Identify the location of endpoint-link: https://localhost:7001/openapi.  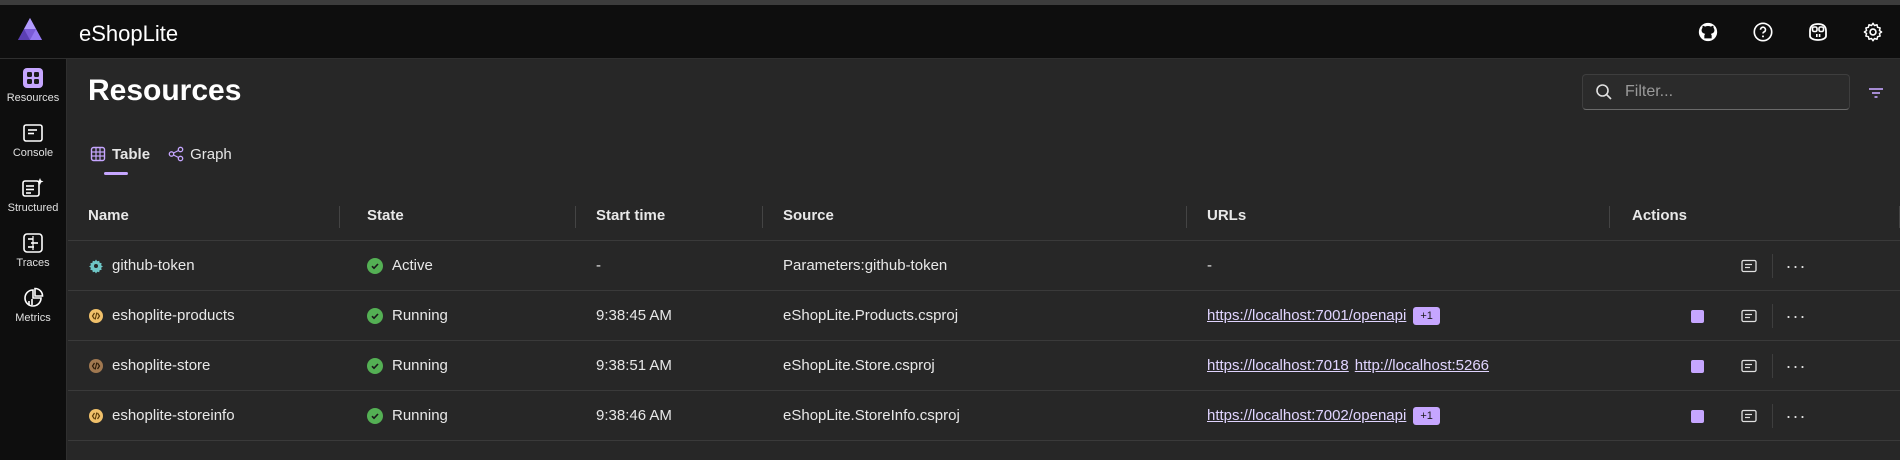
(1306, 315).